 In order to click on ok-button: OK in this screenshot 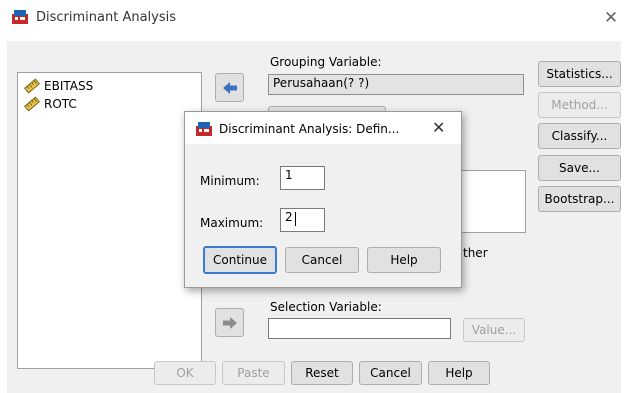, I will do `click(185, 373)`.